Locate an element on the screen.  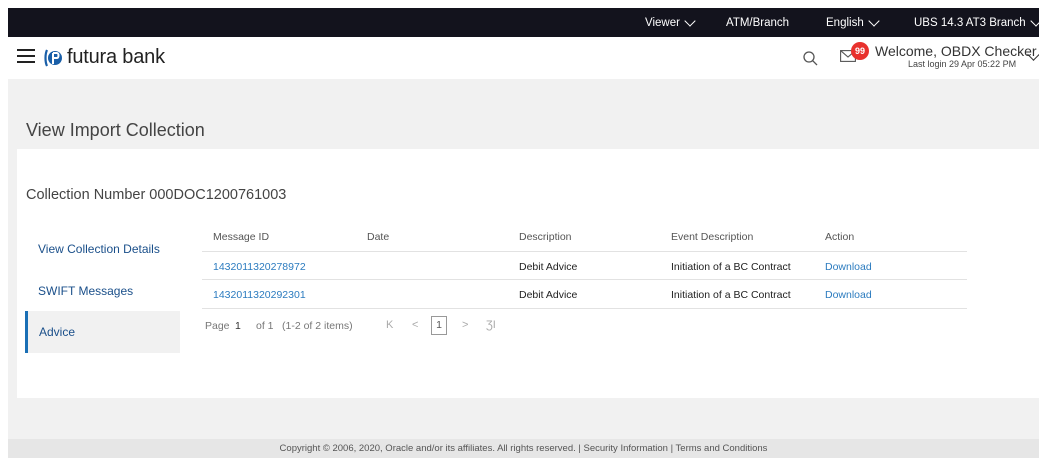
column-header-action: Action is located at coordinates (840, 237).